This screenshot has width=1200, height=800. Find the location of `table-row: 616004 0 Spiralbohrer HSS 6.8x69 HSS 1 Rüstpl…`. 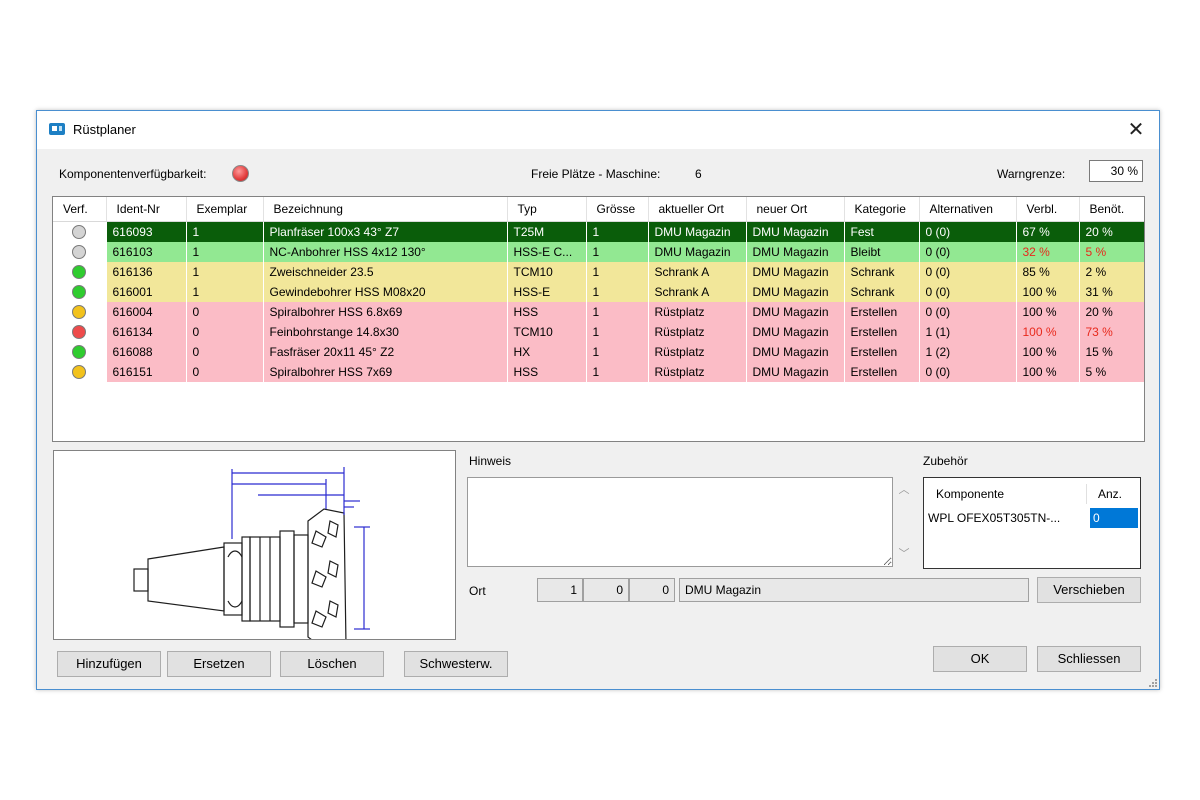

table-row: 616004 0 Spiralbohrer HSS 6.8x69 HSS 1 Rüstpl… is located at coordinates (598, 312).